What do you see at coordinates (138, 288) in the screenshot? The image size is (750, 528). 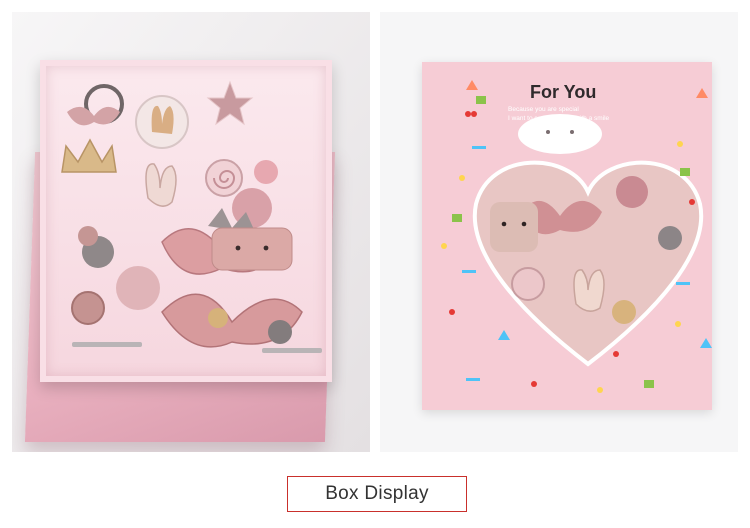 I see `pompom-lower` at bounding box center [138, 288].